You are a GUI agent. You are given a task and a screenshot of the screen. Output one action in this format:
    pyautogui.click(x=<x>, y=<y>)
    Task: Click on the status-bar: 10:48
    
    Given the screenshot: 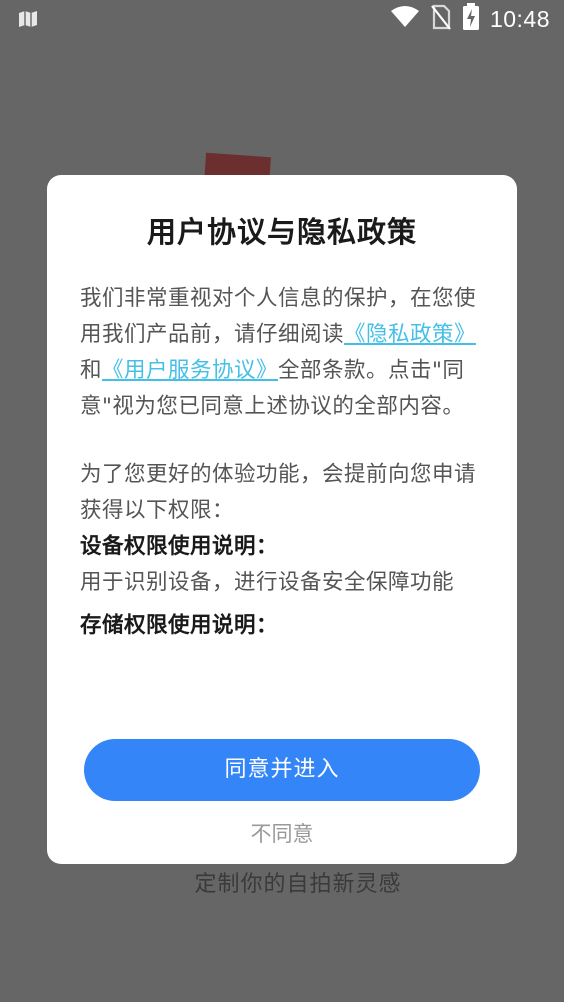 What is the action you would take?
    pyautogui.click(x=282, y=19)
    